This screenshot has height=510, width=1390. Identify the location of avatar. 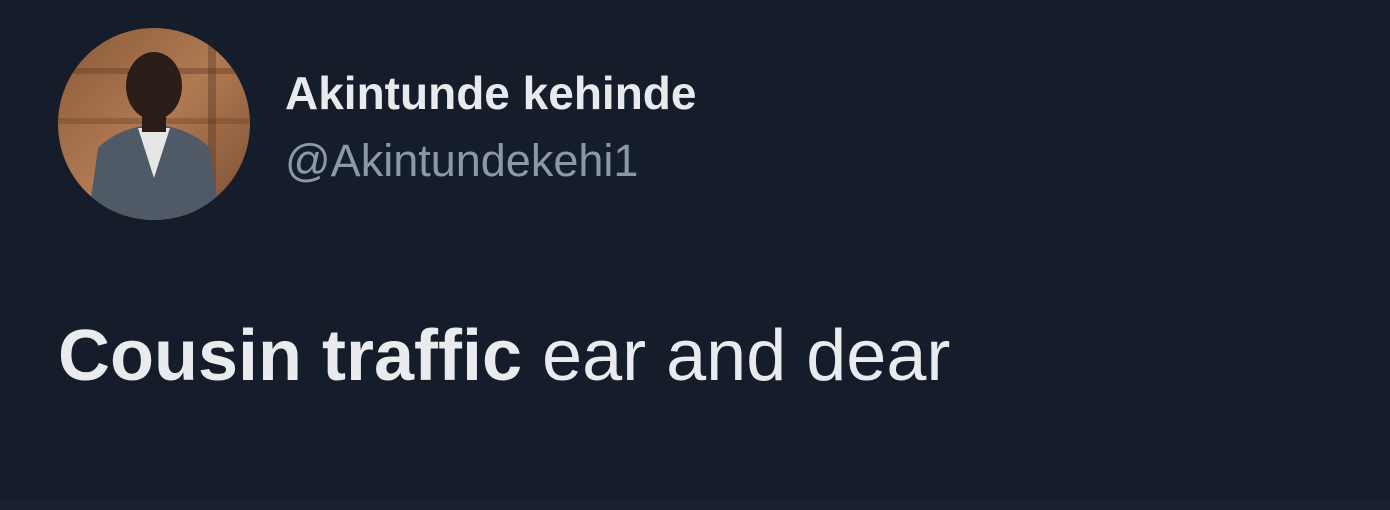
(154, 124).